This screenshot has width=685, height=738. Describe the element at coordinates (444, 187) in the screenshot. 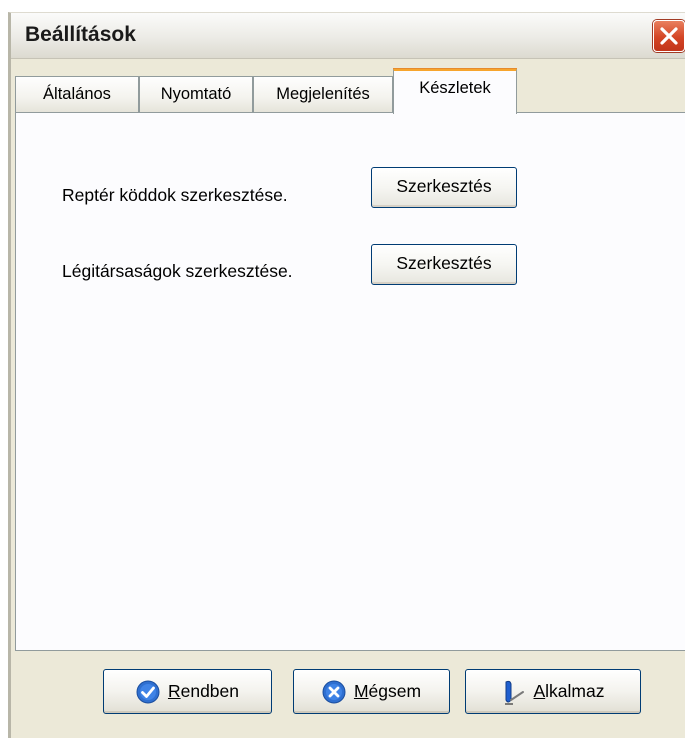

I see `edit-airport-codes-button: Szerkesztés` at that location.